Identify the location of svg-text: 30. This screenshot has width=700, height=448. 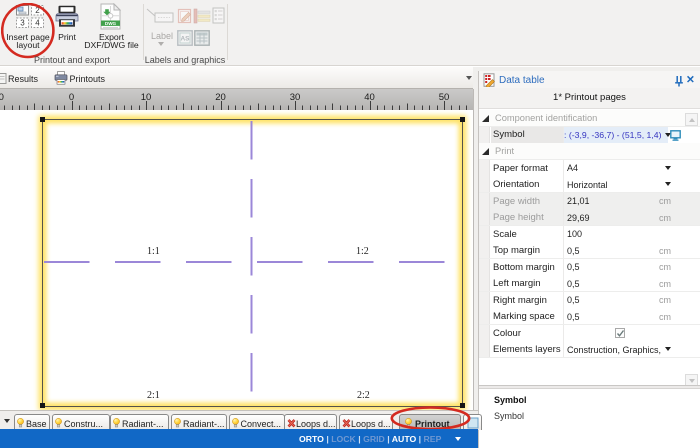
(295, 97).